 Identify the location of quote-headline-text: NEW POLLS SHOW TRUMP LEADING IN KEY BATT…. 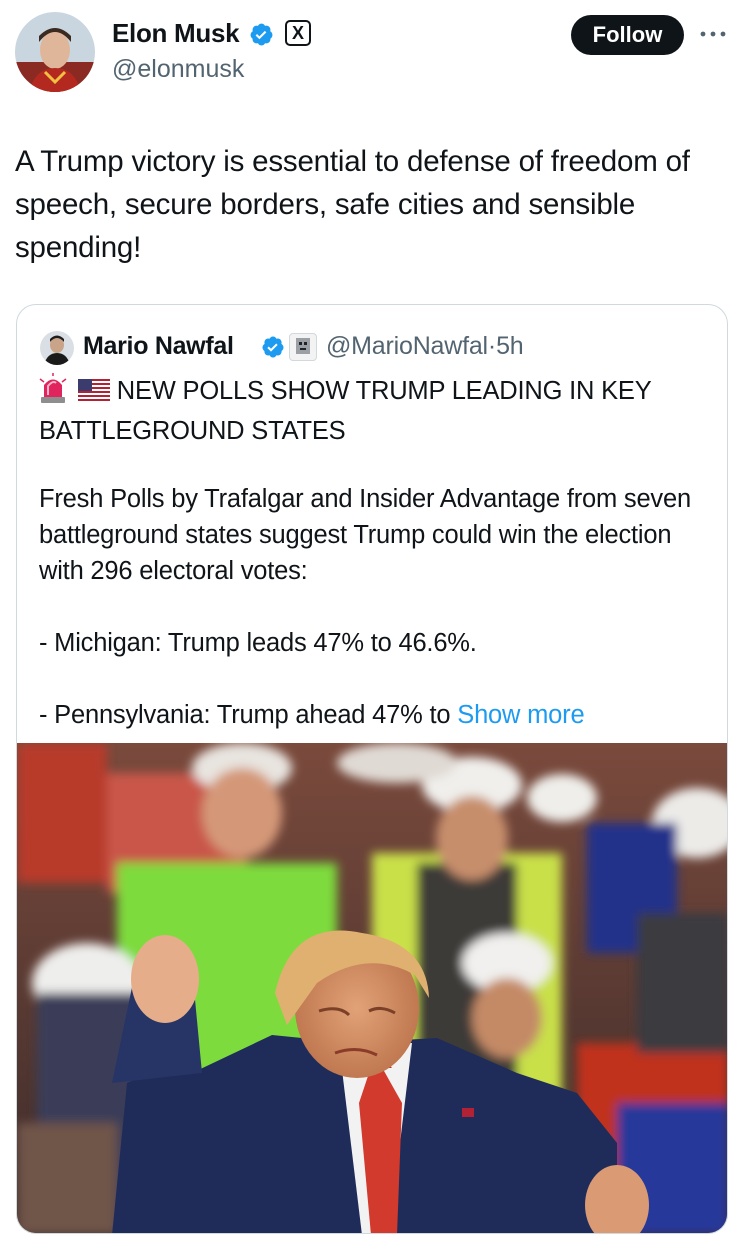
(345, 411).